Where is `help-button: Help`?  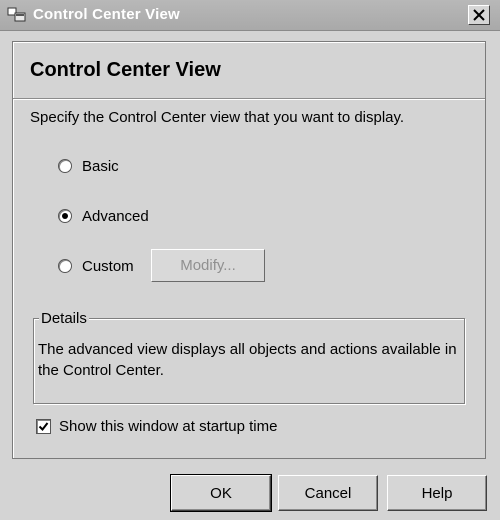
help-button: Help is located at coordinates (437, 493).